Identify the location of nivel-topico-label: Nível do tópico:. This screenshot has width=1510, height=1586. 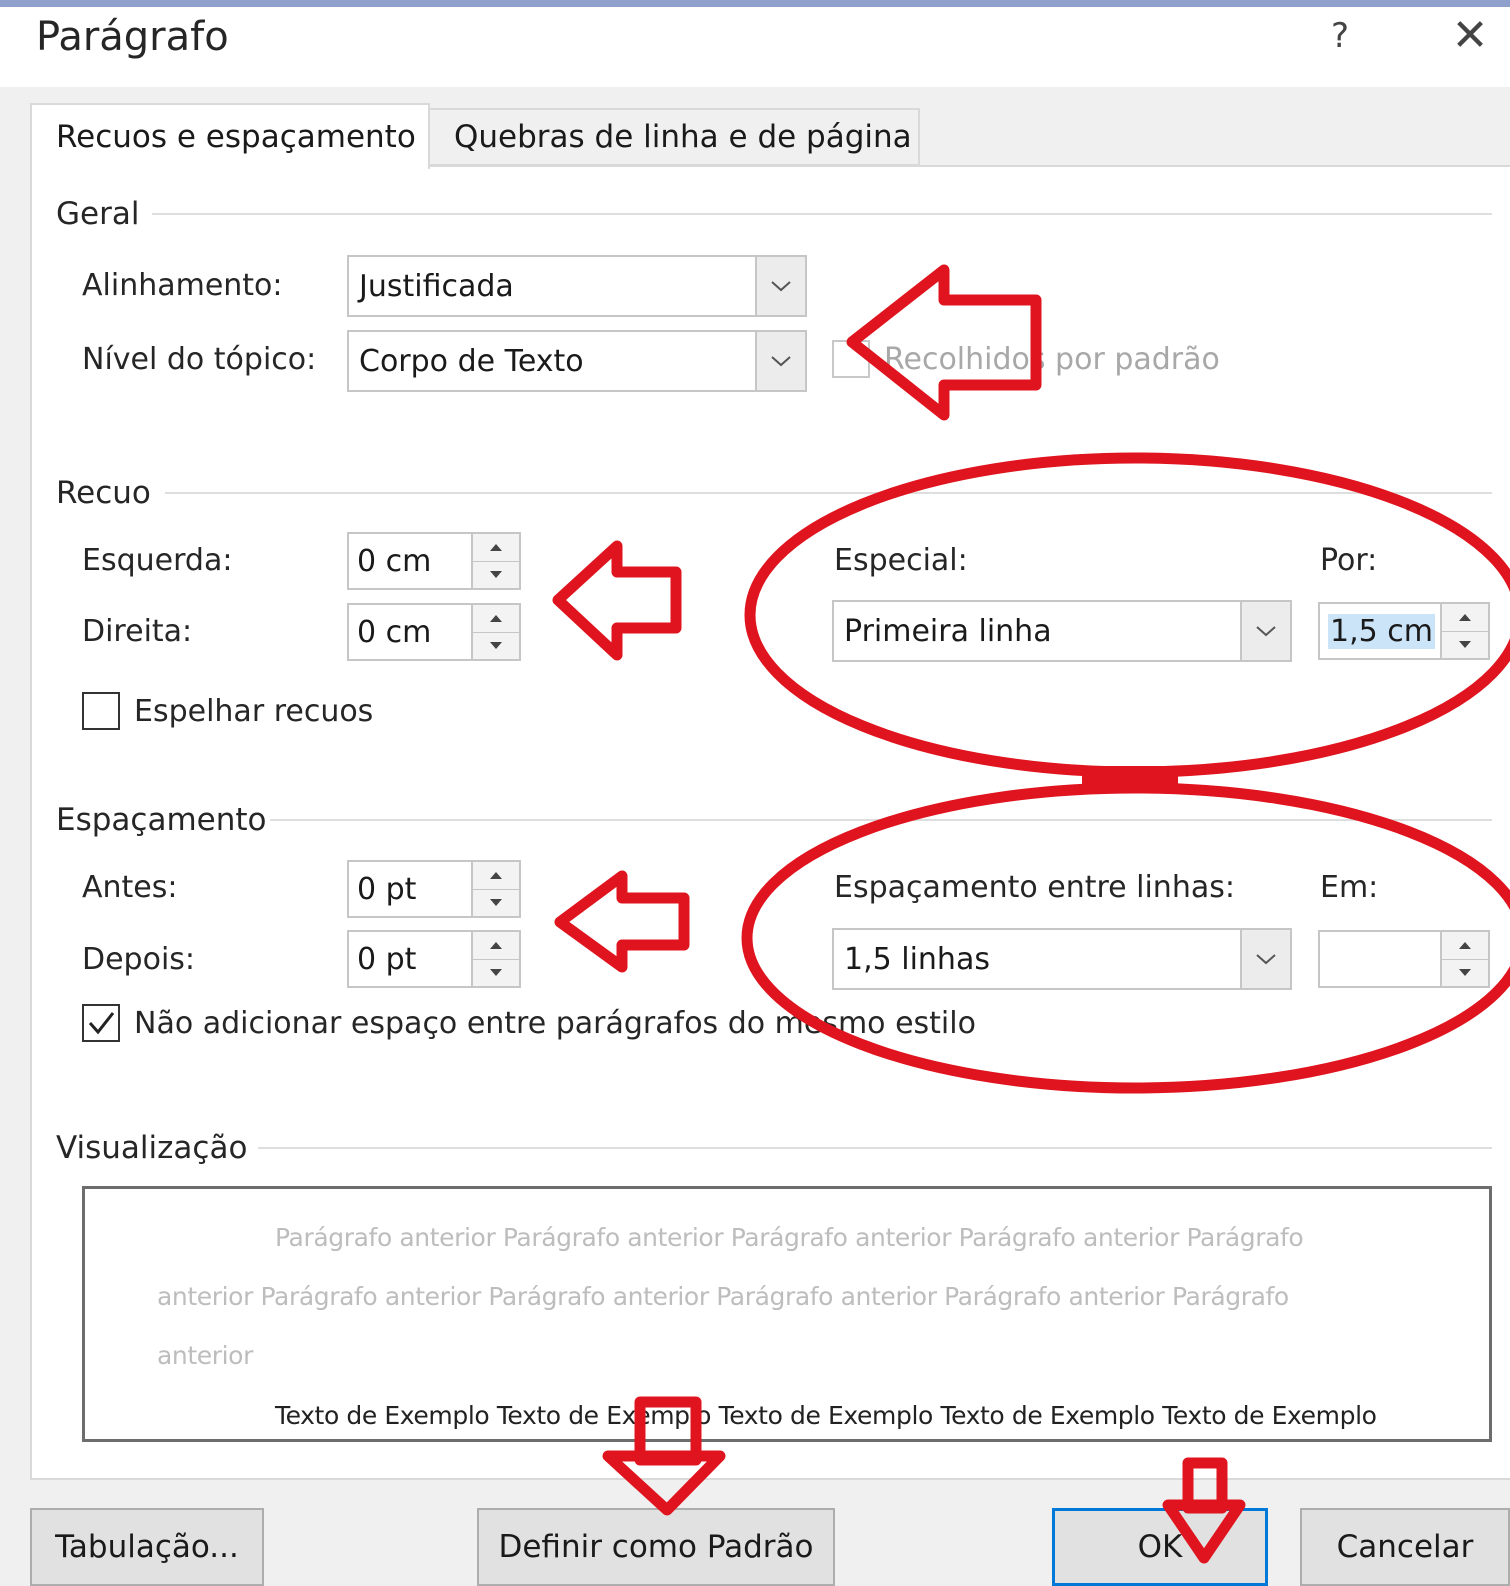
(199, 359).